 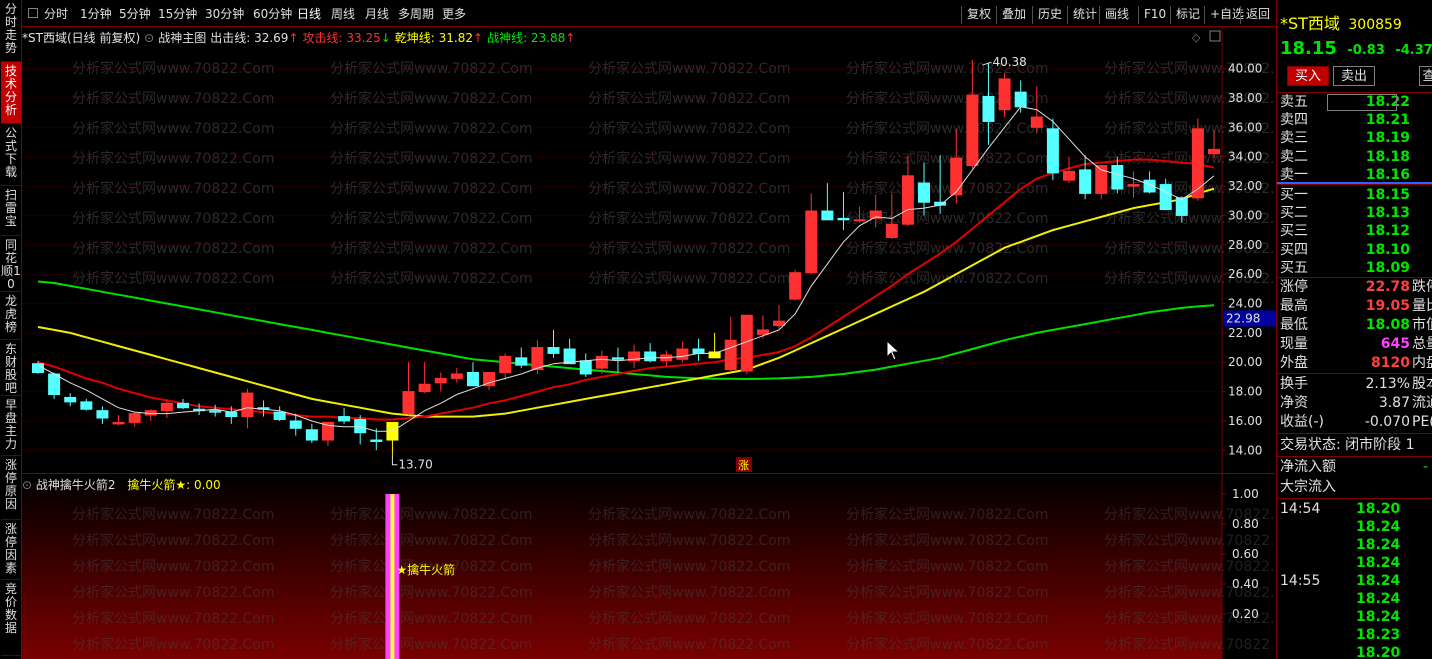 I want to click on indicator-toggle-icon: ⊙, so click(x=27, y=485).